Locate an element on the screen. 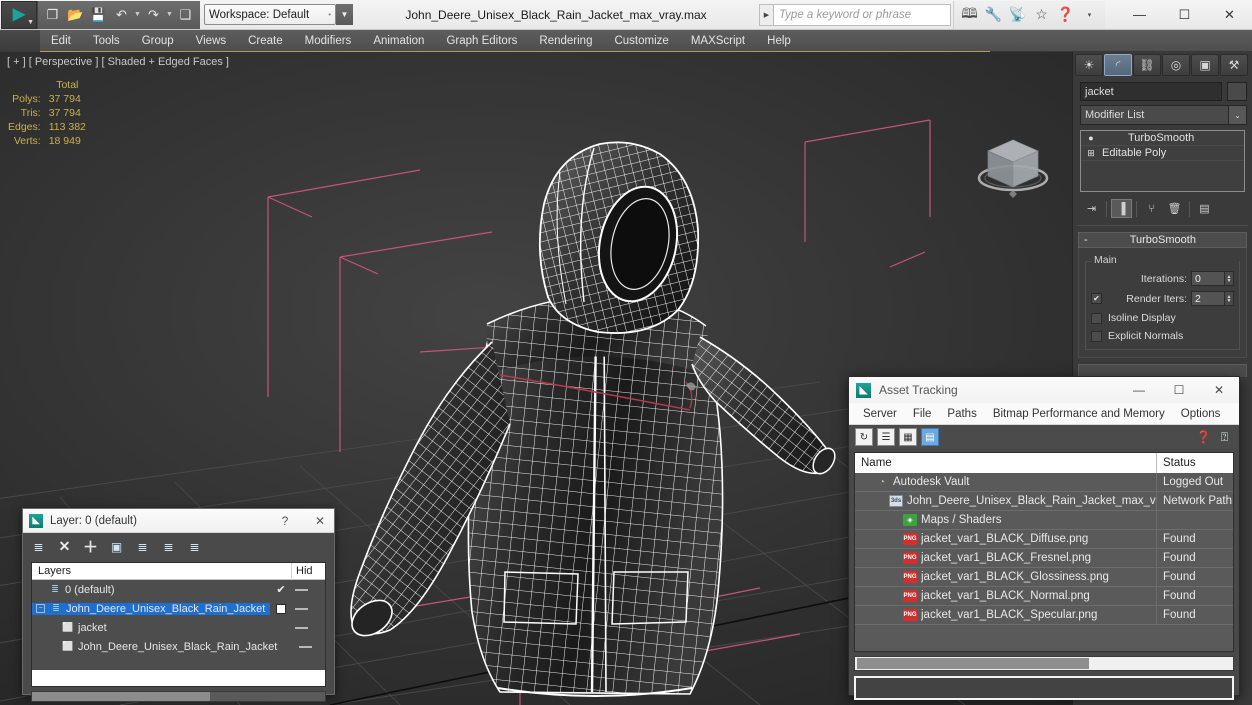 The height and width of the screenshot is (705, 1252). asset-row-name-cell: PNG jacket_var1_BLACK_Glossiness.png is located at coordinates (1006, 577).